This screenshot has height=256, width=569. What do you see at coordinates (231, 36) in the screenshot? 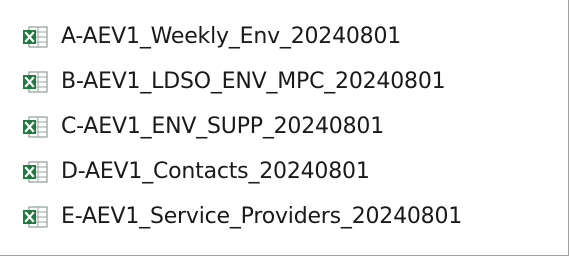
I see `file-name: A-AEV1_Weekly_Env_20240801` at bounding box center [231, 36].